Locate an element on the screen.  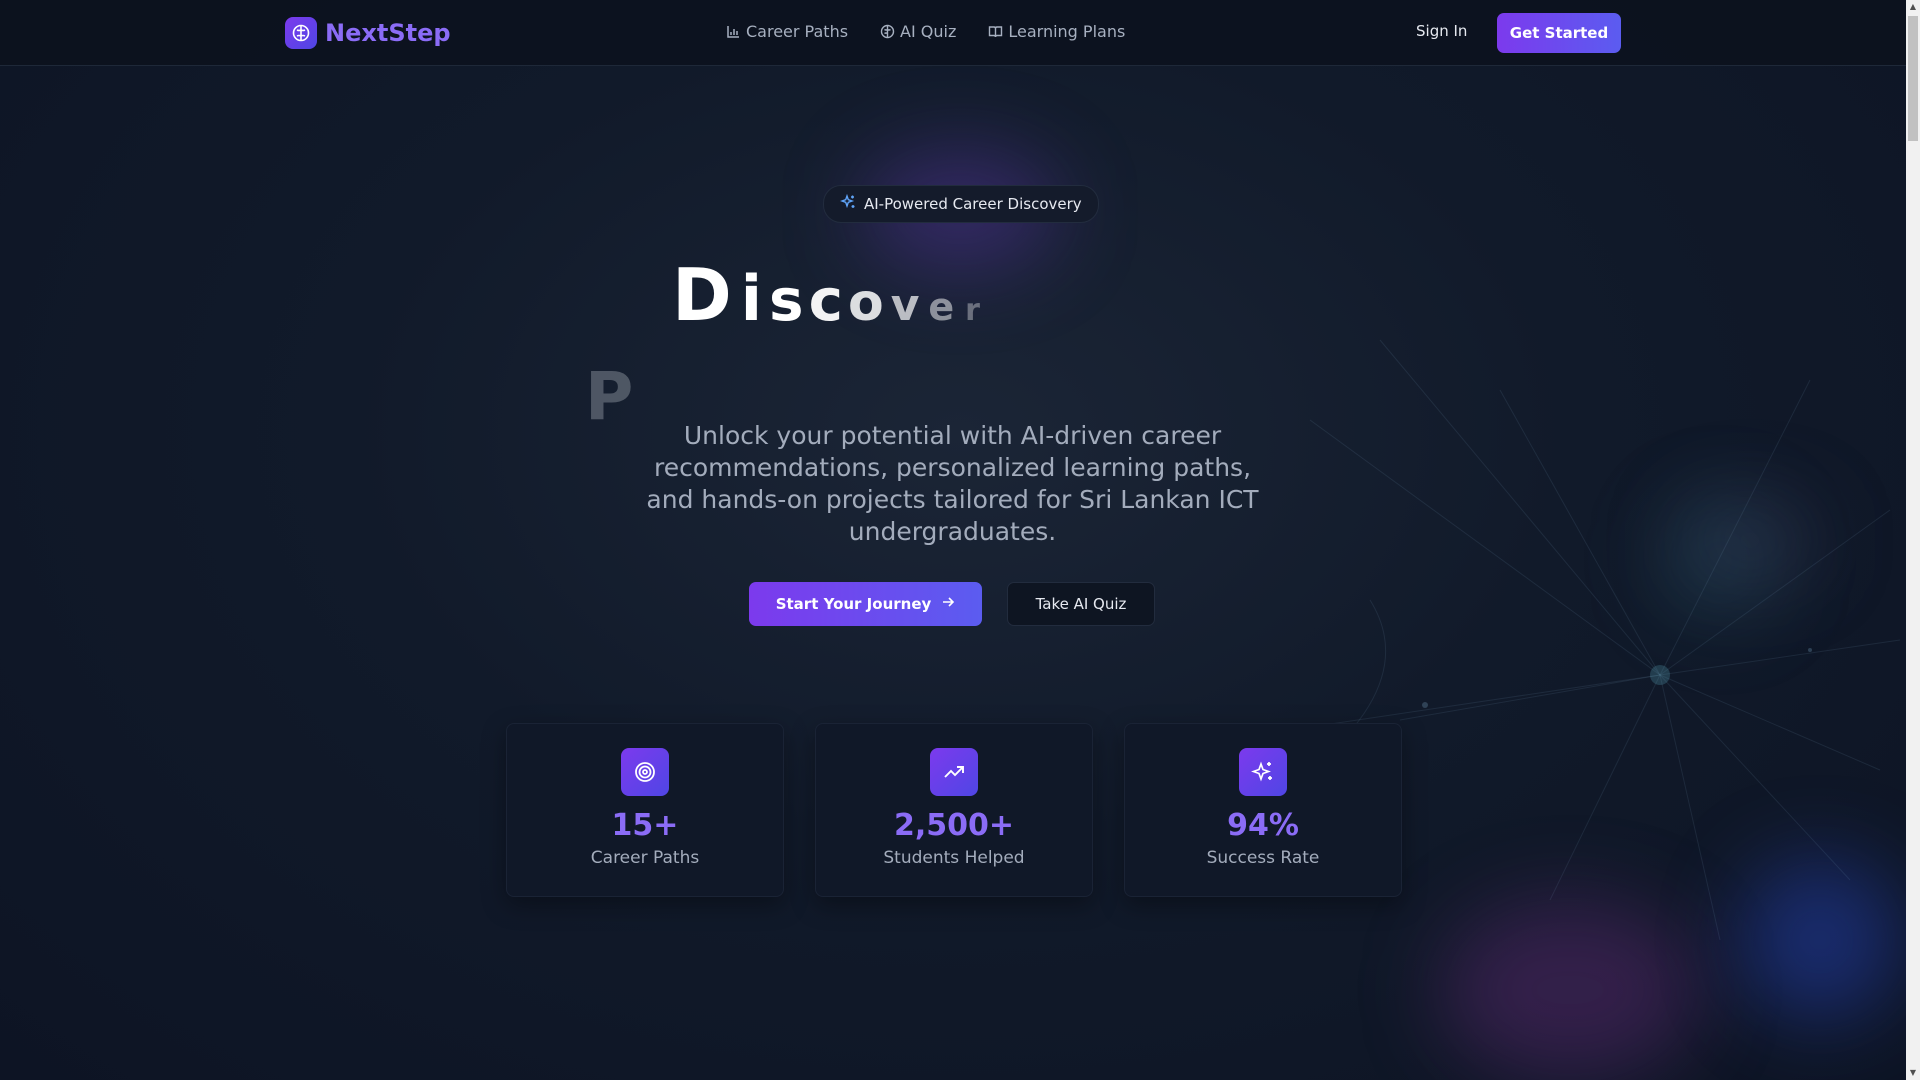
nav-ai-quiz: AI Quiz is located at coordinates (918, 31).